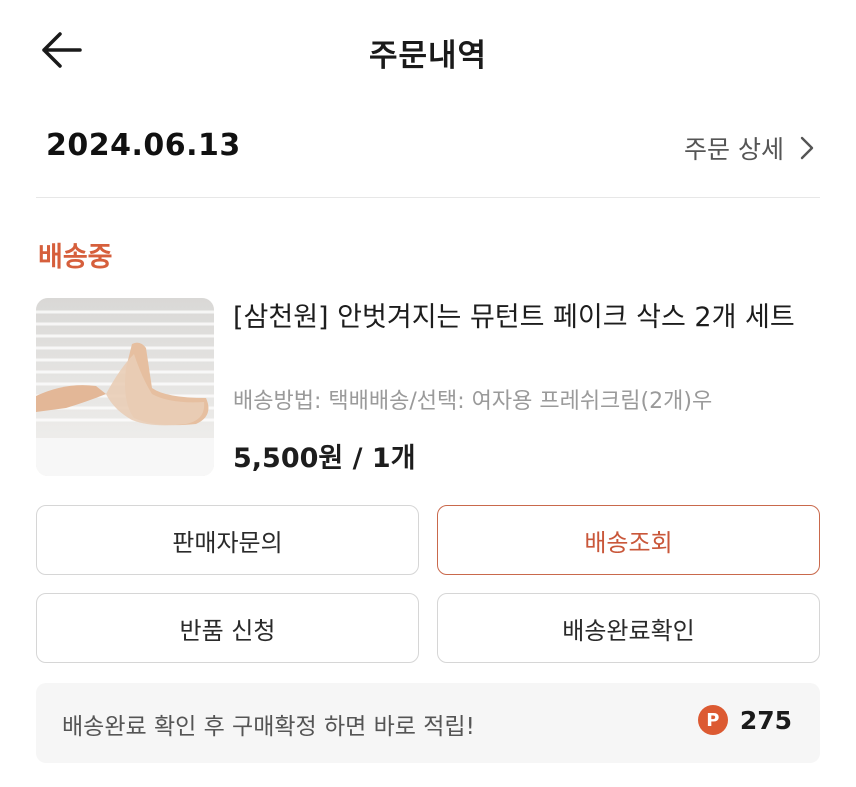 This screenshot has width=856, height=787. I want to click on point-reward-value: P 275, so click(744, 720).